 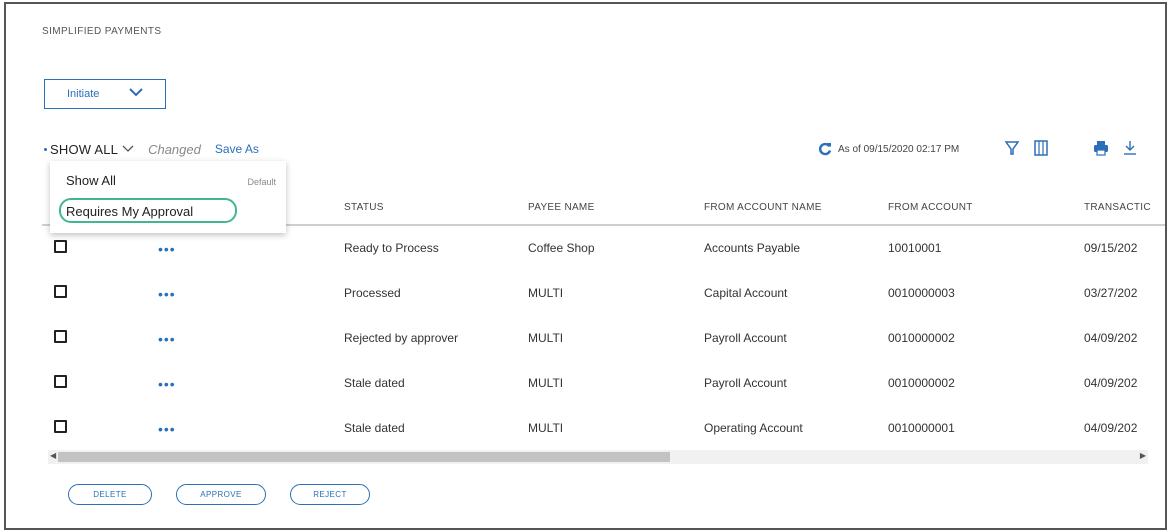 I want to click on column-header-from-account-name: FROM ACCOUNT NAME, so click(x=763, y=207).